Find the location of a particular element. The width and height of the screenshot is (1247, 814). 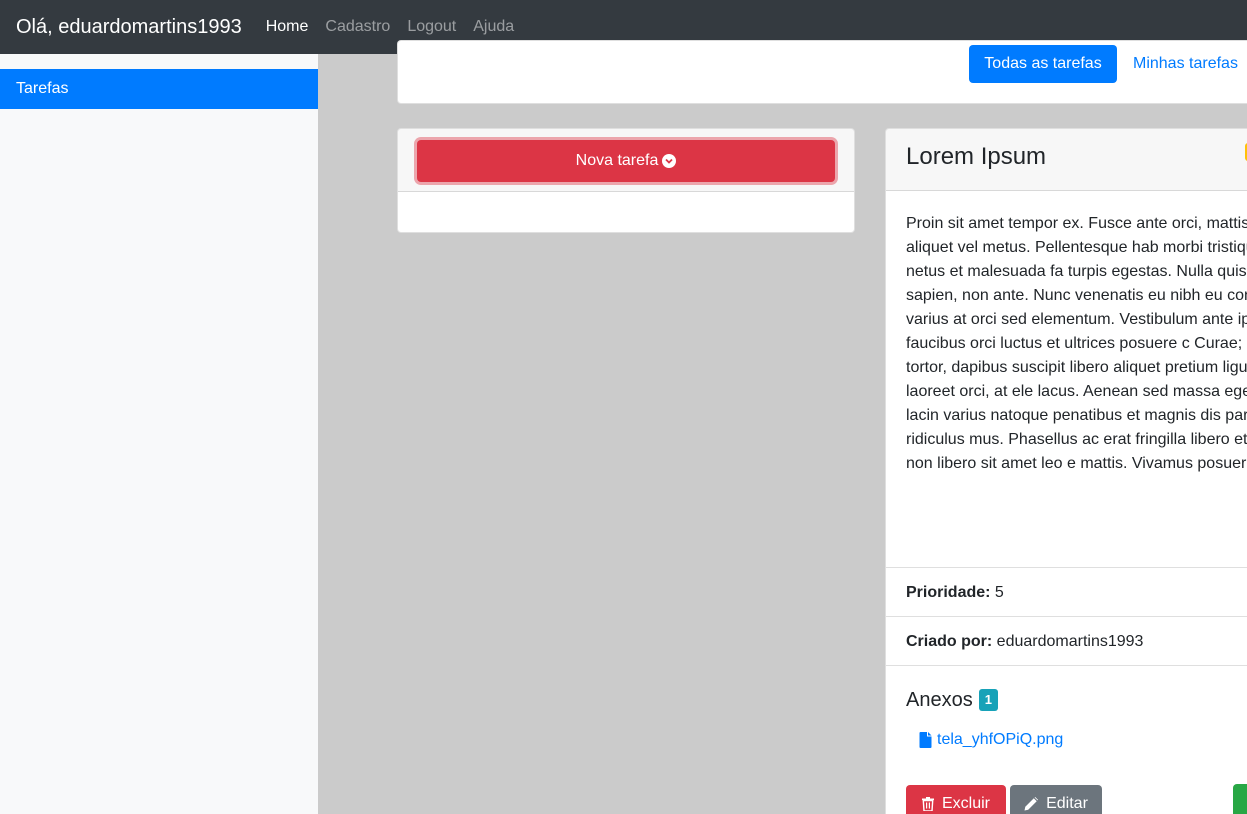

new-task-card: Nova tarefa is located at coordinates (626, 180).